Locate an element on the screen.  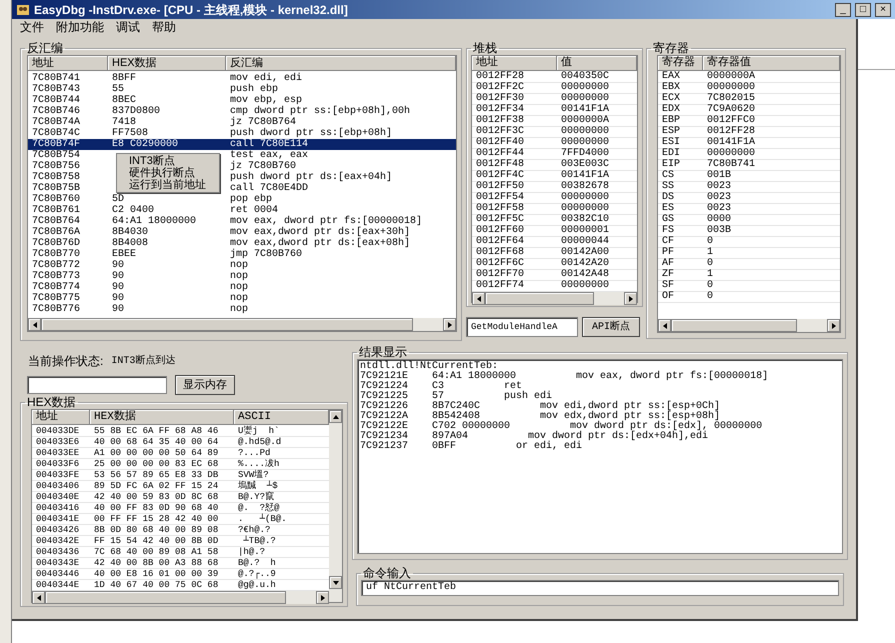
table-cell-text: 0000 is located at coordinates (719, 220).